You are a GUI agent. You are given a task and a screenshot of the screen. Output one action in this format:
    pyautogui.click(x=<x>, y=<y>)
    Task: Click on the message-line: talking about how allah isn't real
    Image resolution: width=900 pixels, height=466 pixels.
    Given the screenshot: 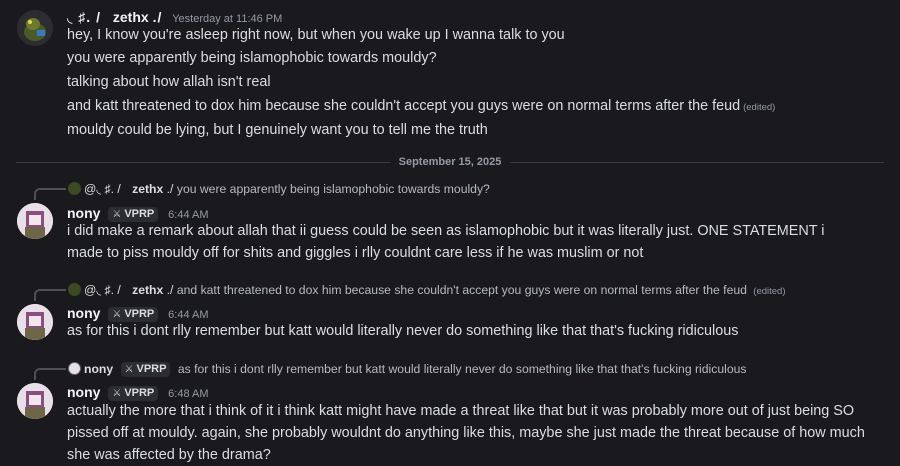 What is the action you would take?
    pyautogui.click(x=169, y=82)
    